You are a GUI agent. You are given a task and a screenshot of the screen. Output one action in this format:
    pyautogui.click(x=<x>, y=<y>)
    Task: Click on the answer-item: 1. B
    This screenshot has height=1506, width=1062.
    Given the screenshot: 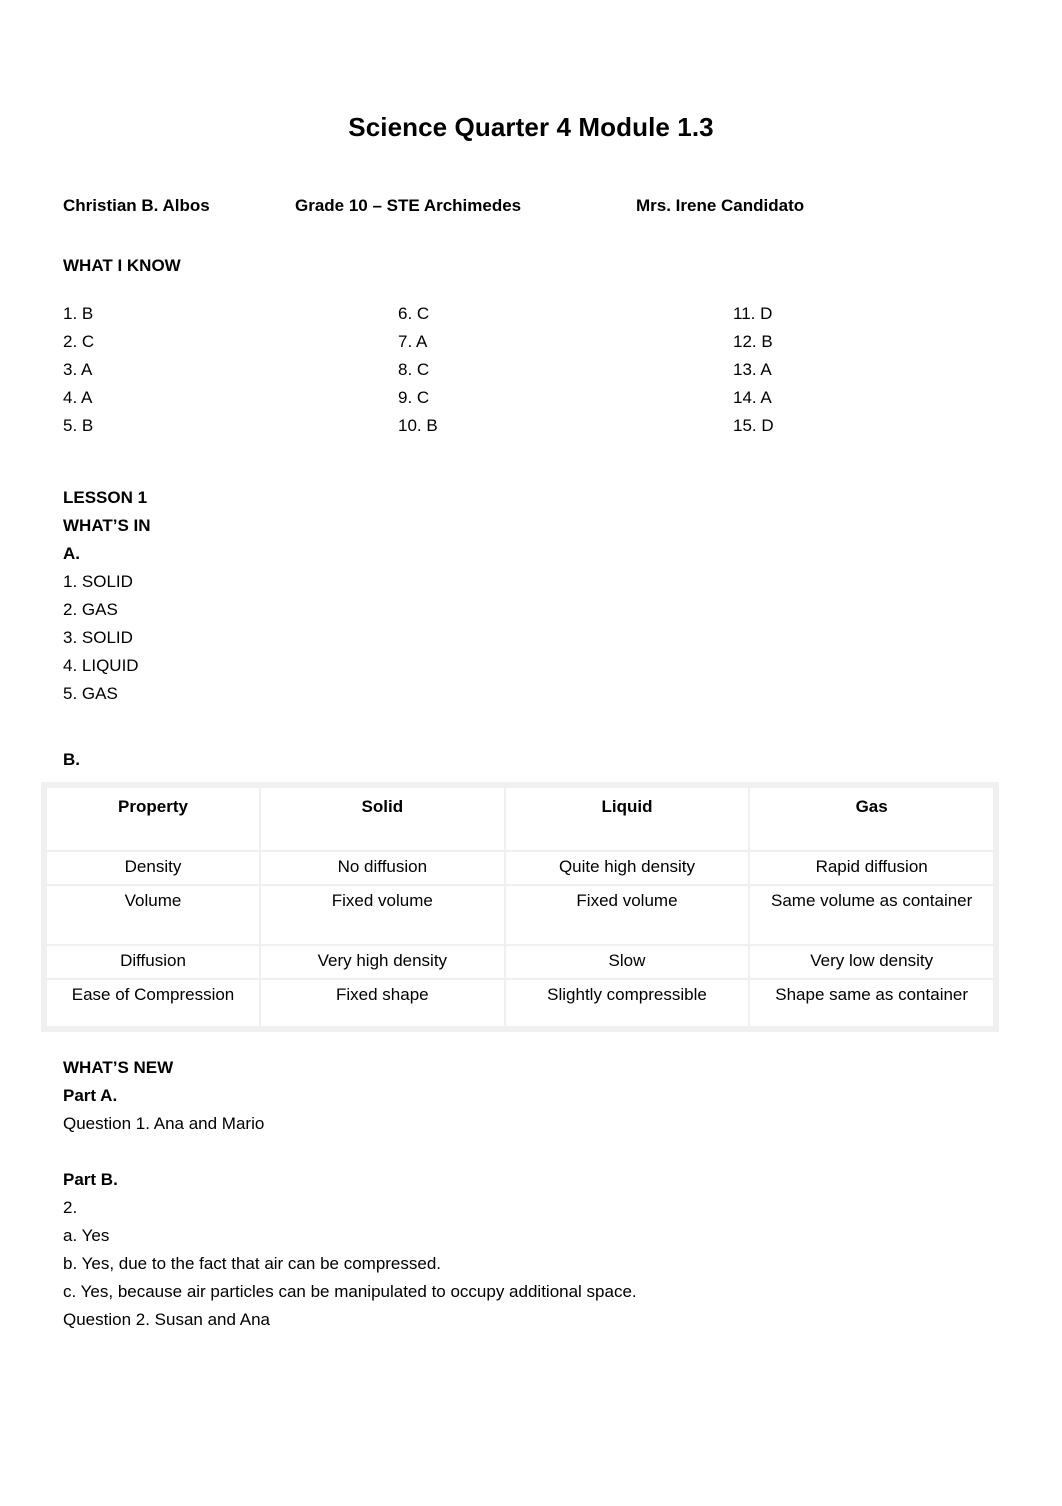 What is the action you would take?
    pyautogui.click(x=78, y=314)
    